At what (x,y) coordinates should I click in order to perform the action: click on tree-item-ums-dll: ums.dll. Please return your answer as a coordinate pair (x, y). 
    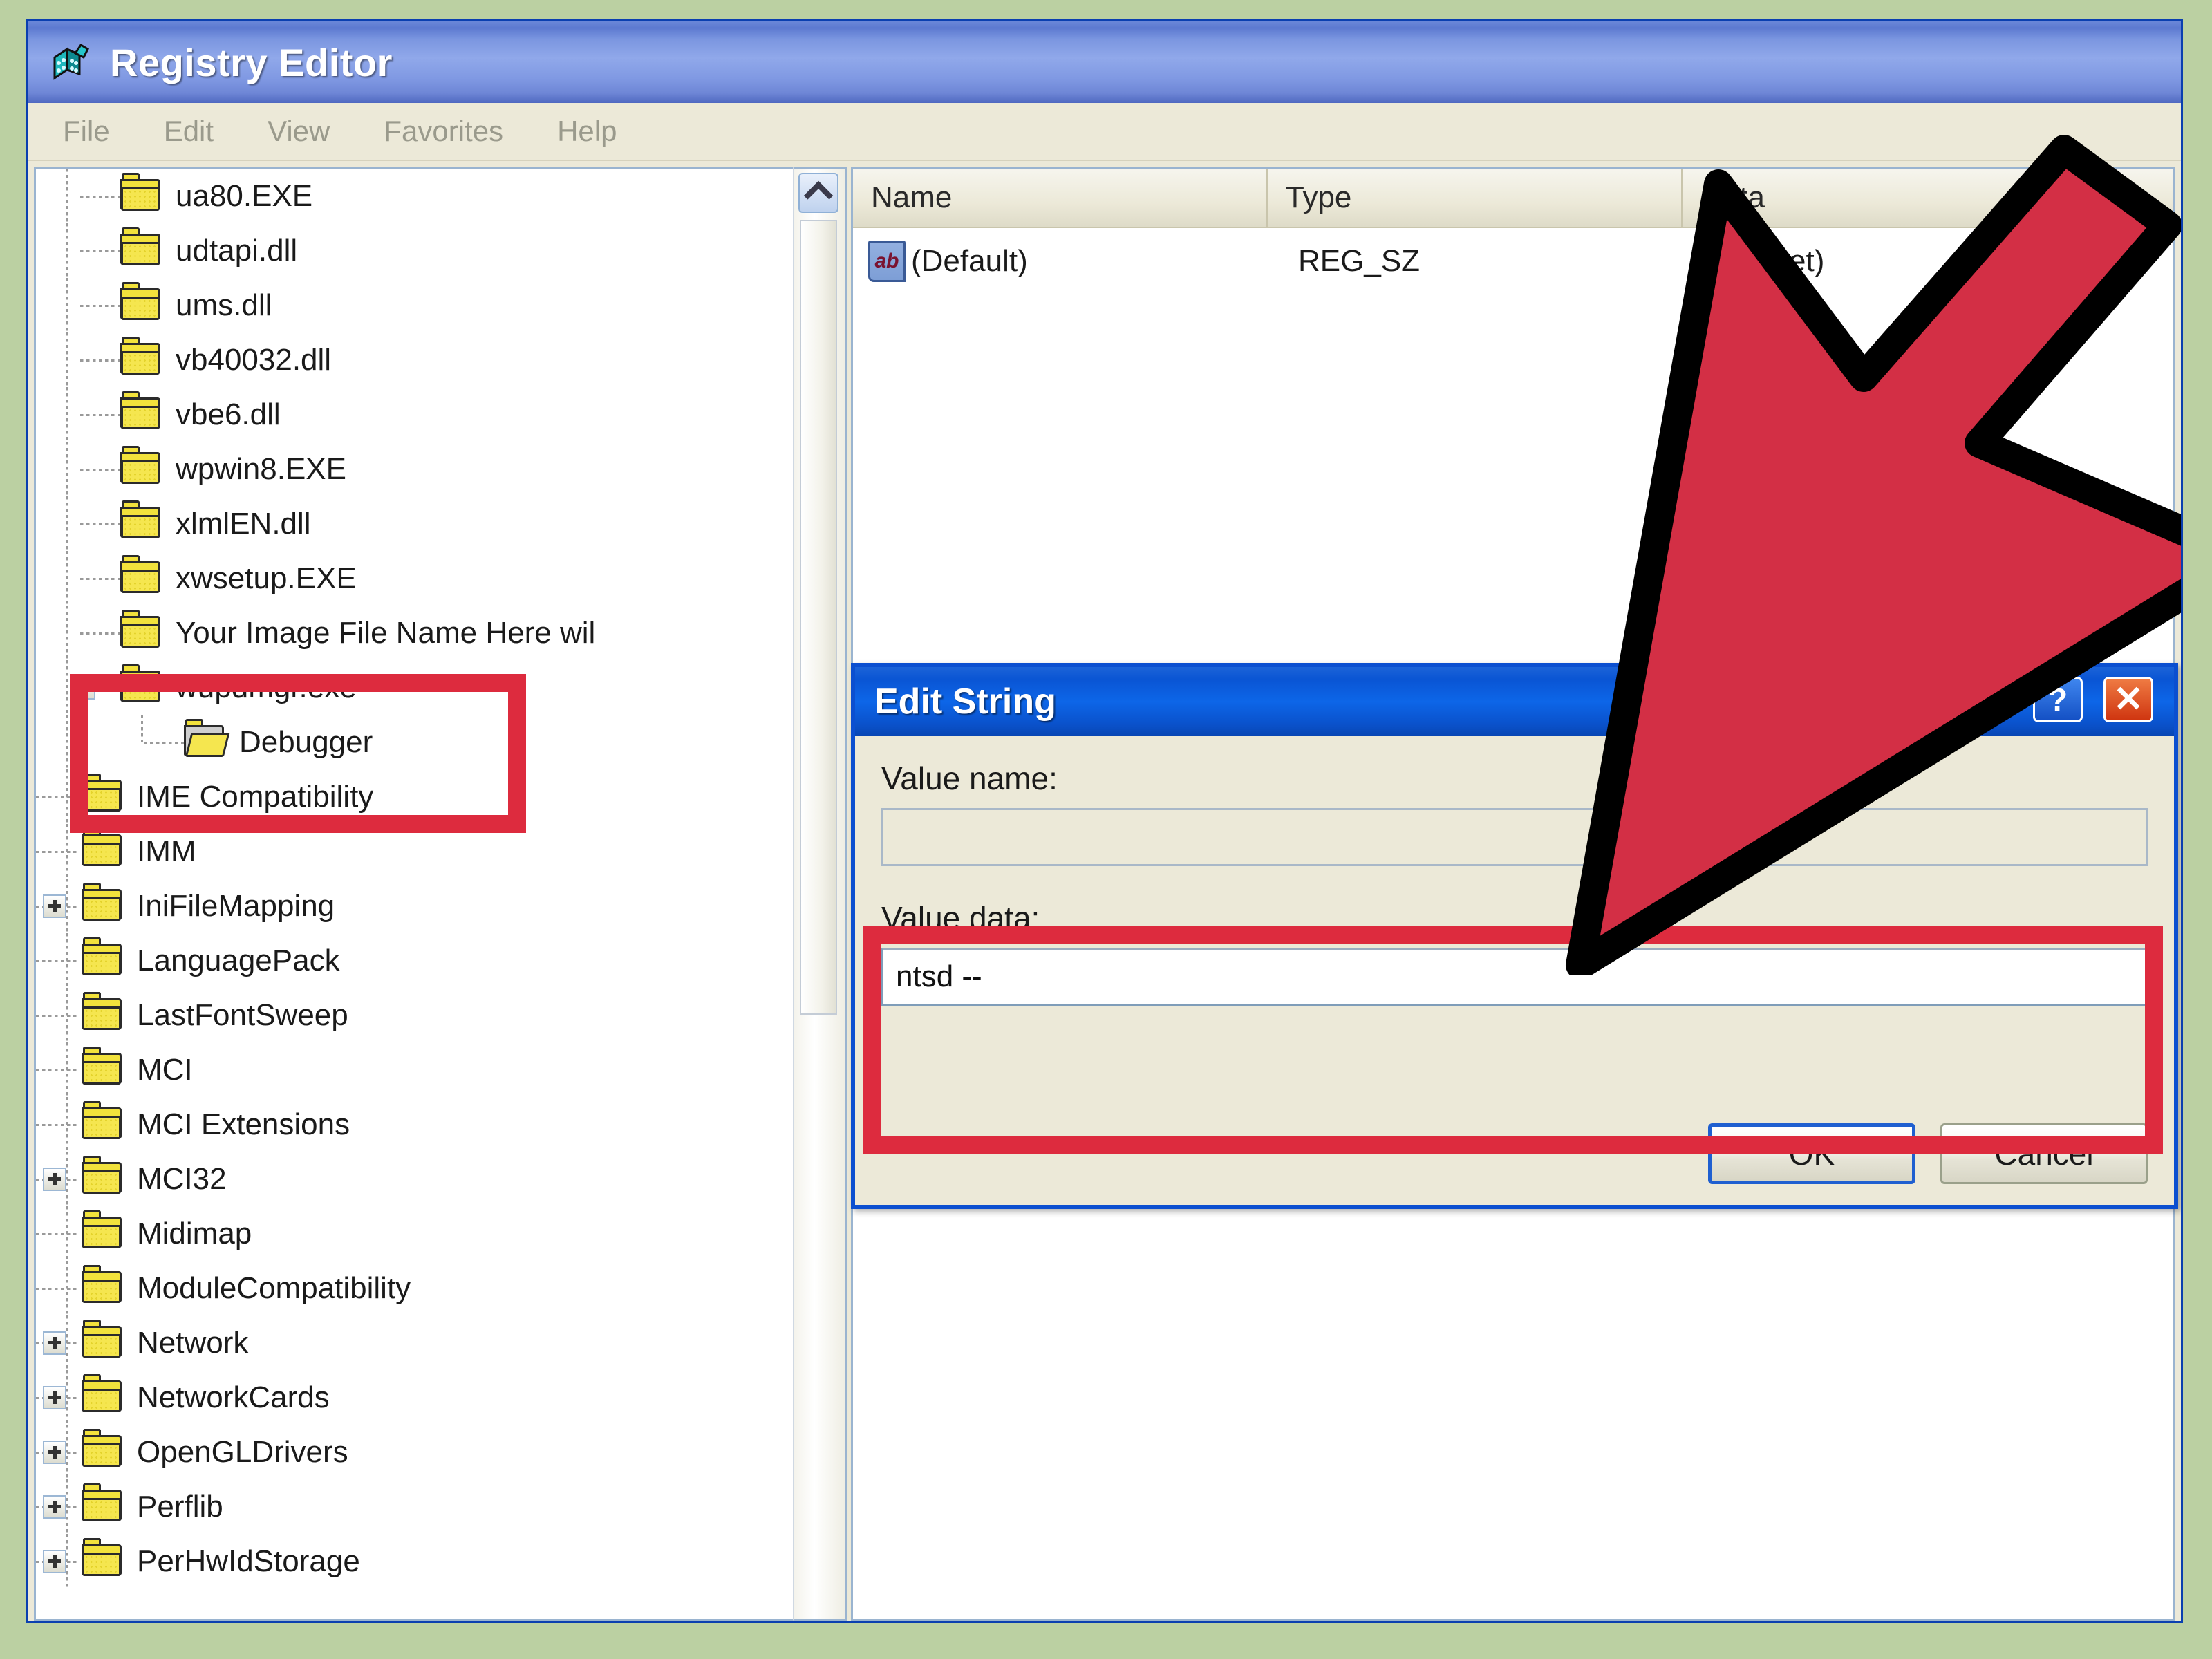
    Looking at the image, I should click on (388, 305).